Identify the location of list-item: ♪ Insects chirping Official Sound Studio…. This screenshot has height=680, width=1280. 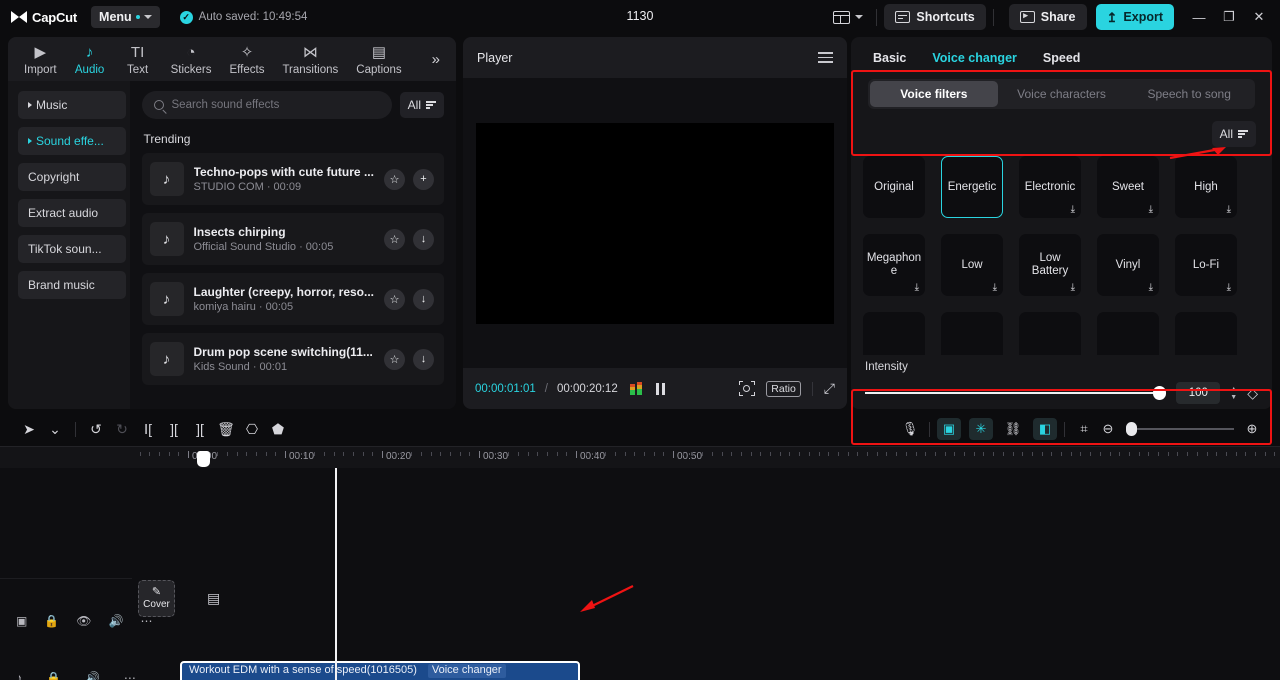
(292, 239).